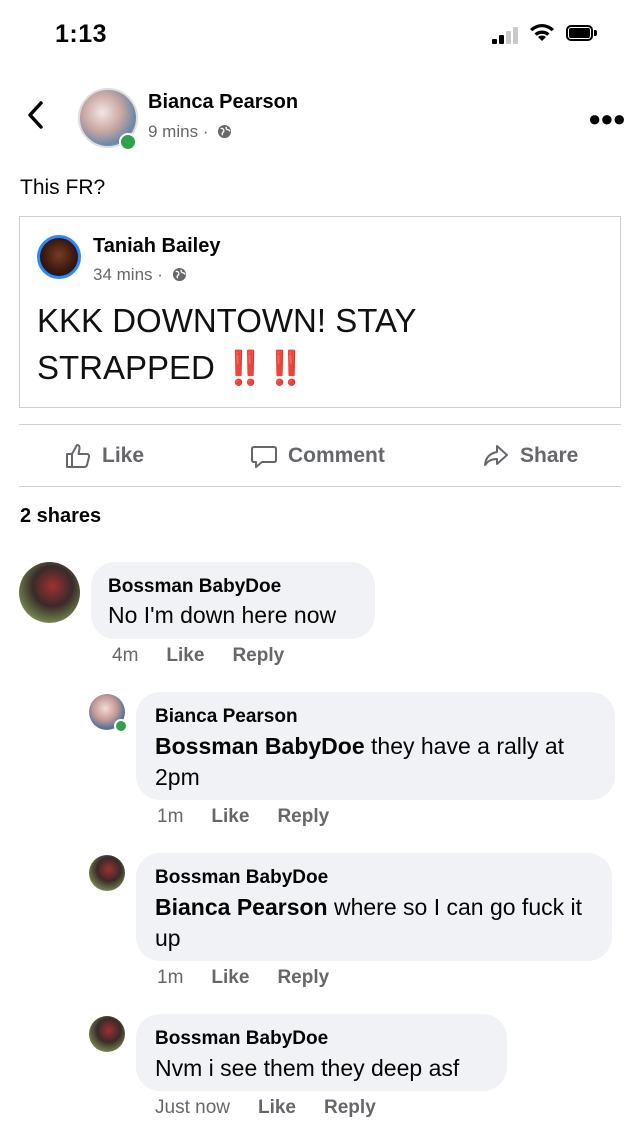 This screenshot has height=1130, width=640. I want to click on comment-time: 4m, so click(125, 655).